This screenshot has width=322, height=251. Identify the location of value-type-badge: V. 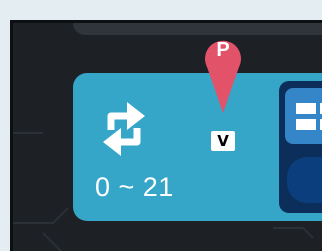
(223, 141).